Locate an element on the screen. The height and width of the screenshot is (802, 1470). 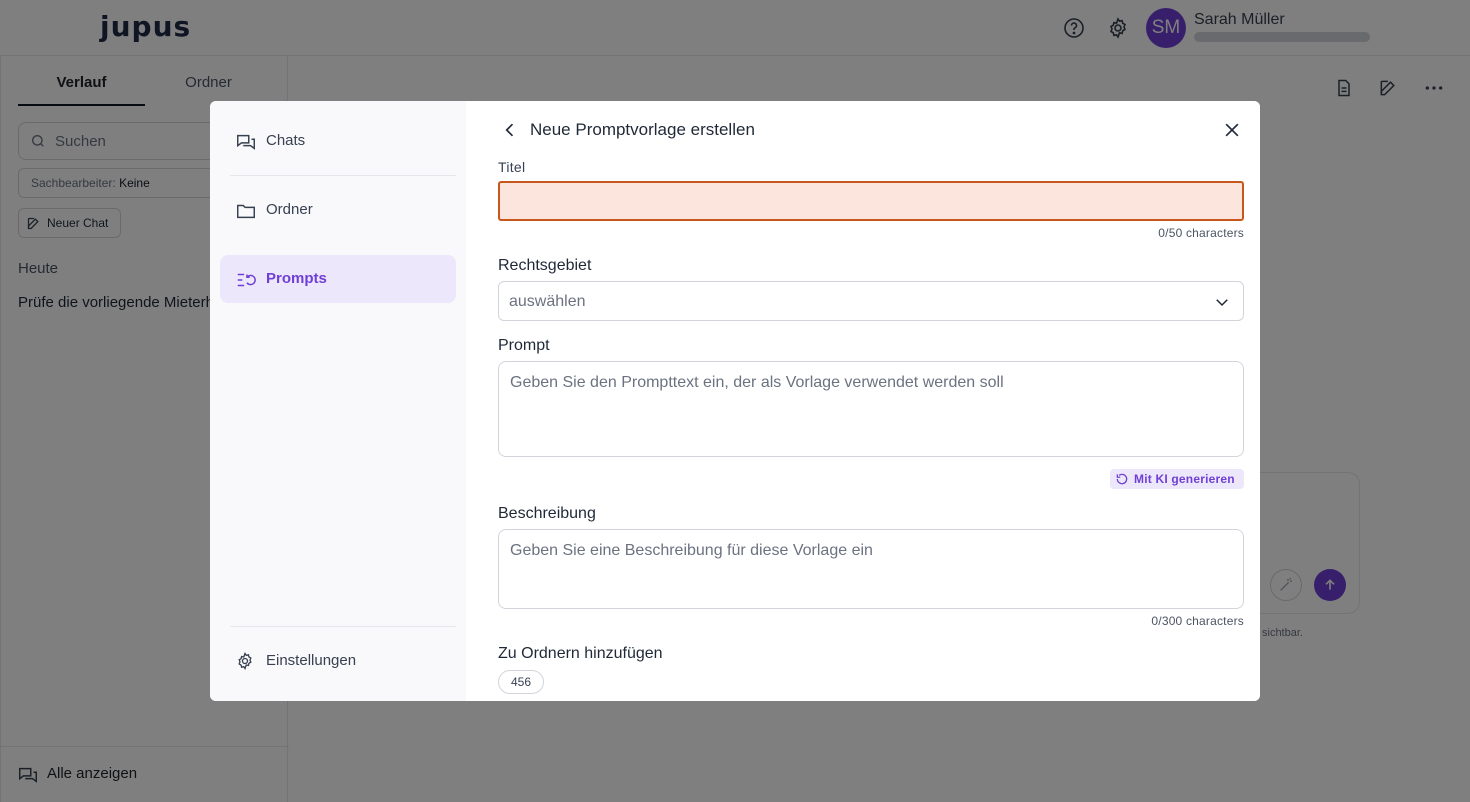
chevron-left-icon is located at coordinates (510, 130).